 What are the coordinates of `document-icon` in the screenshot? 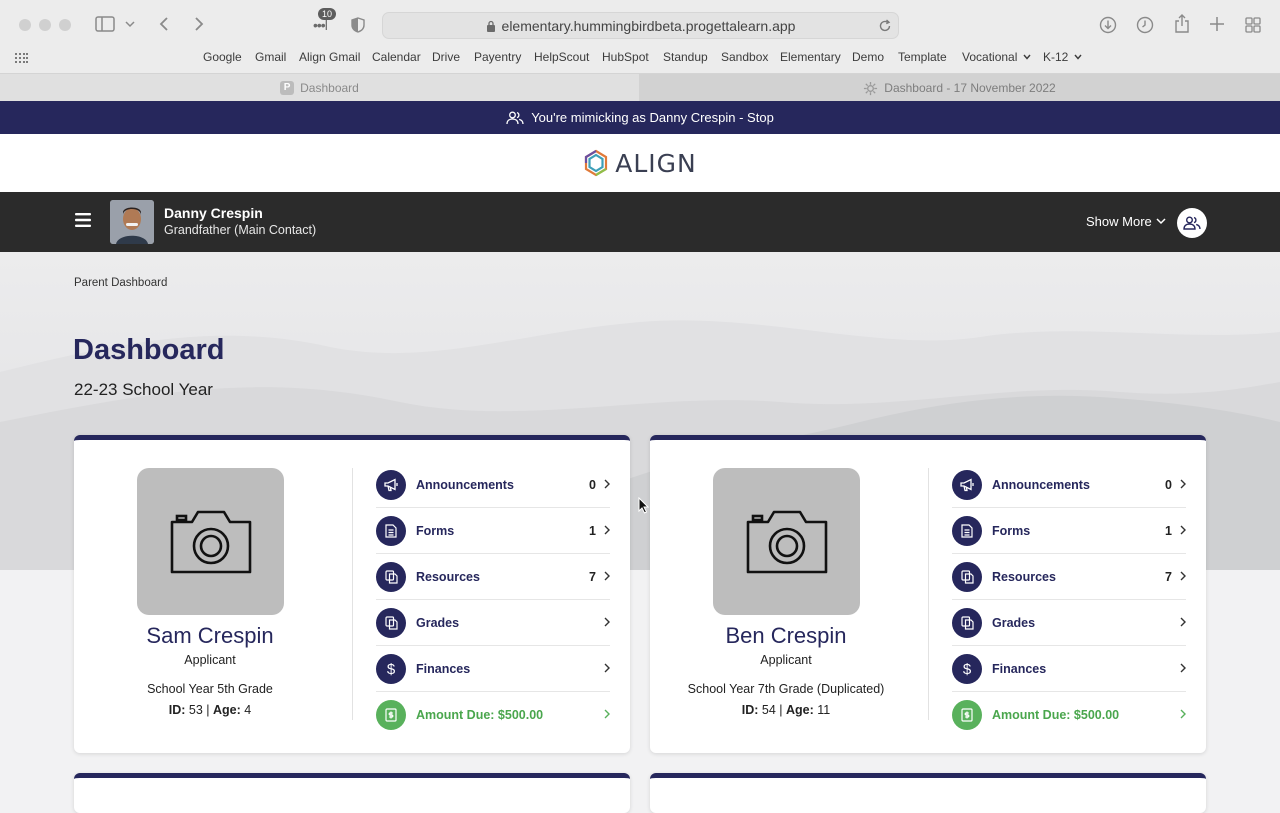 It's located at (967, 531).